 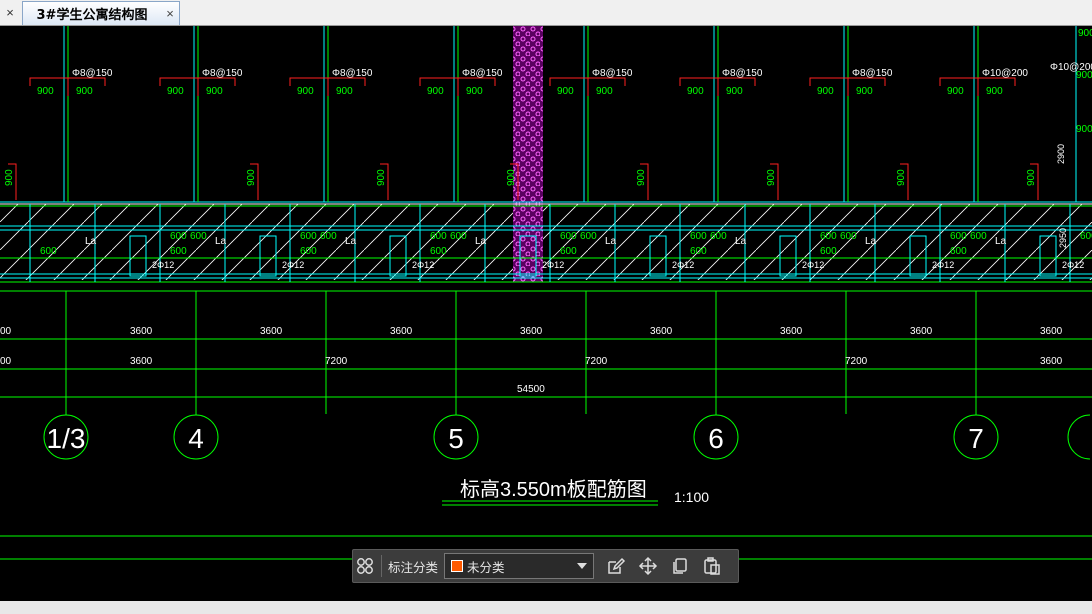 What do you see at coordinates (716, 438) in the screenshot?
I see `axis-number: 6` at bounding box center [716, 438].